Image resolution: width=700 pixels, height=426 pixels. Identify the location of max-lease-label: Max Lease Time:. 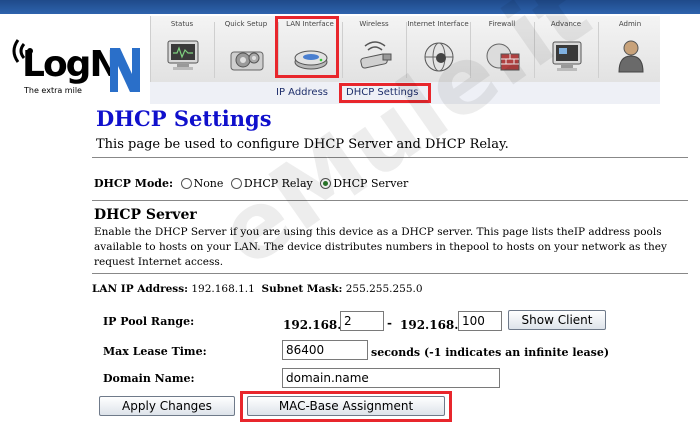
(155, 351).